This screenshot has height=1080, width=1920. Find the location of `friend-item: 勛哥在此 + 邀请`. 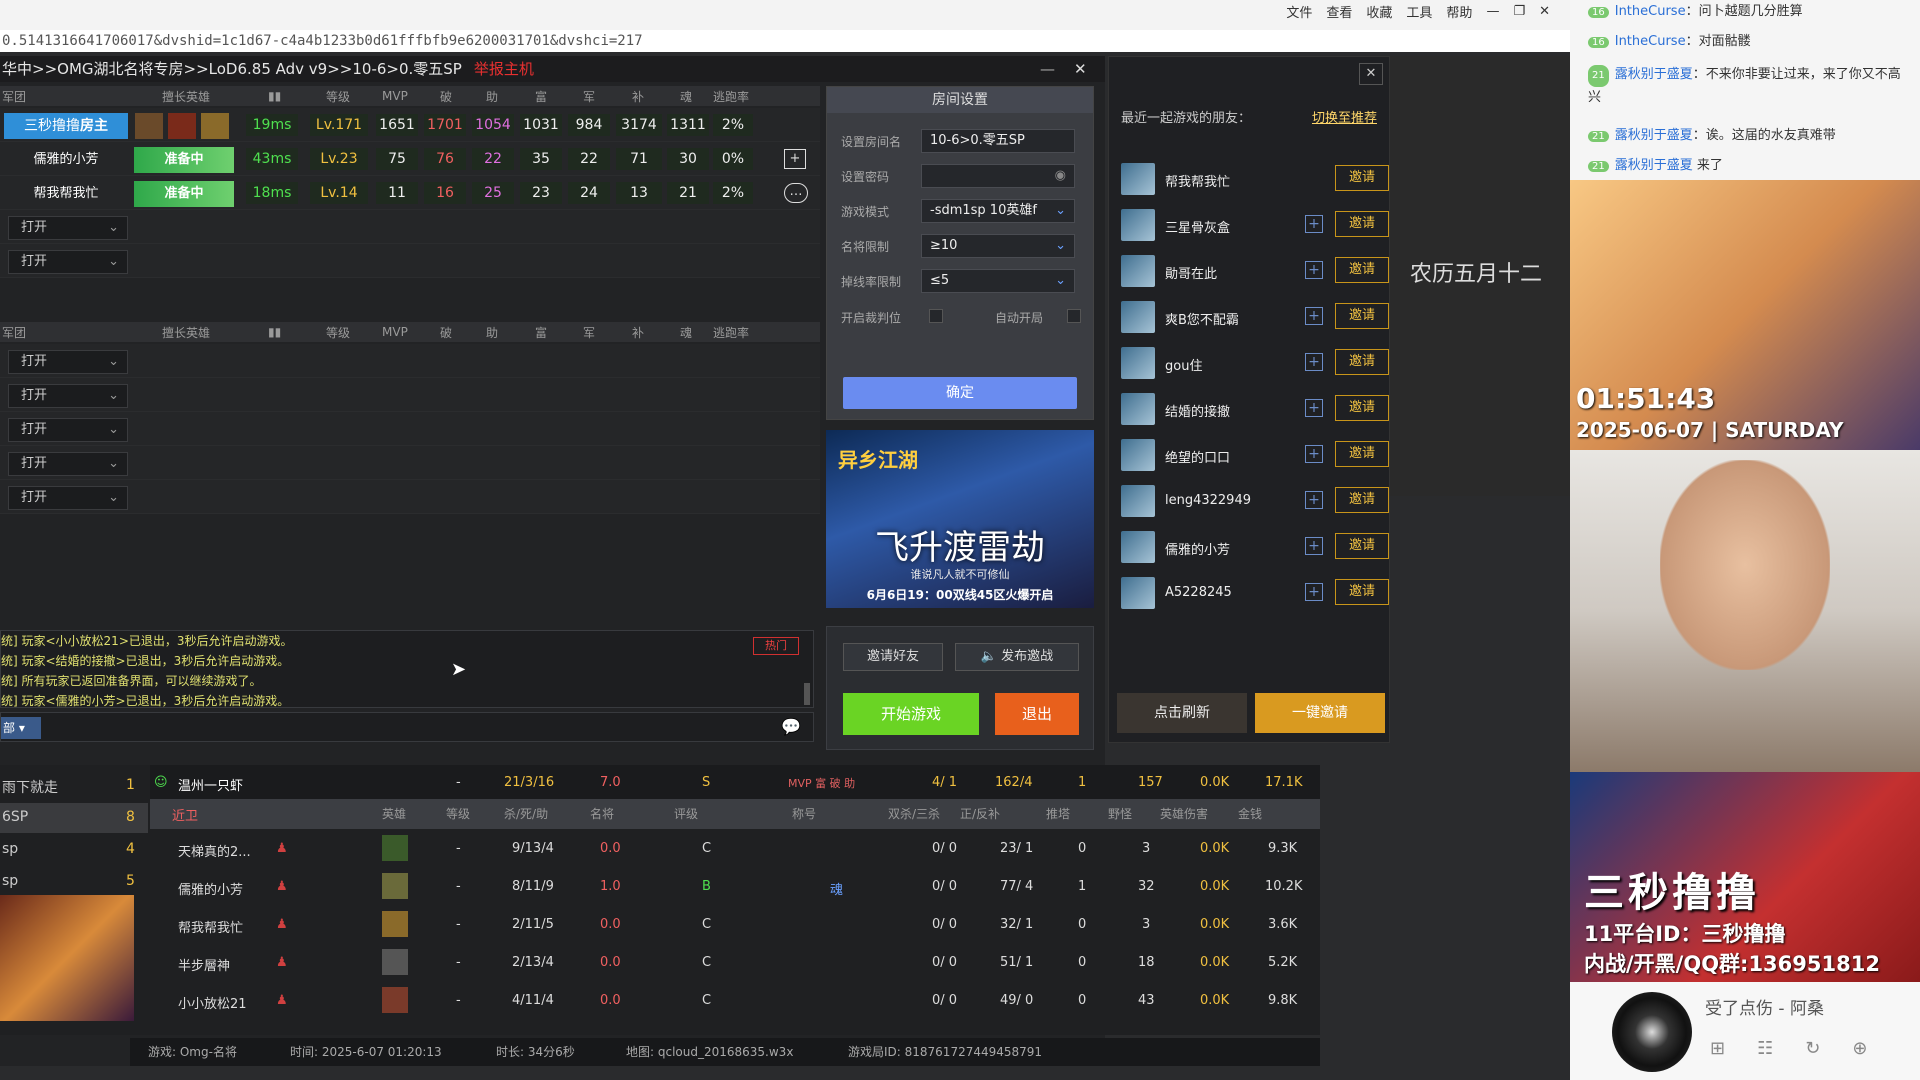

friend-item: 勛哥在此 + 邀请 is located at coordinates (1252, 271).